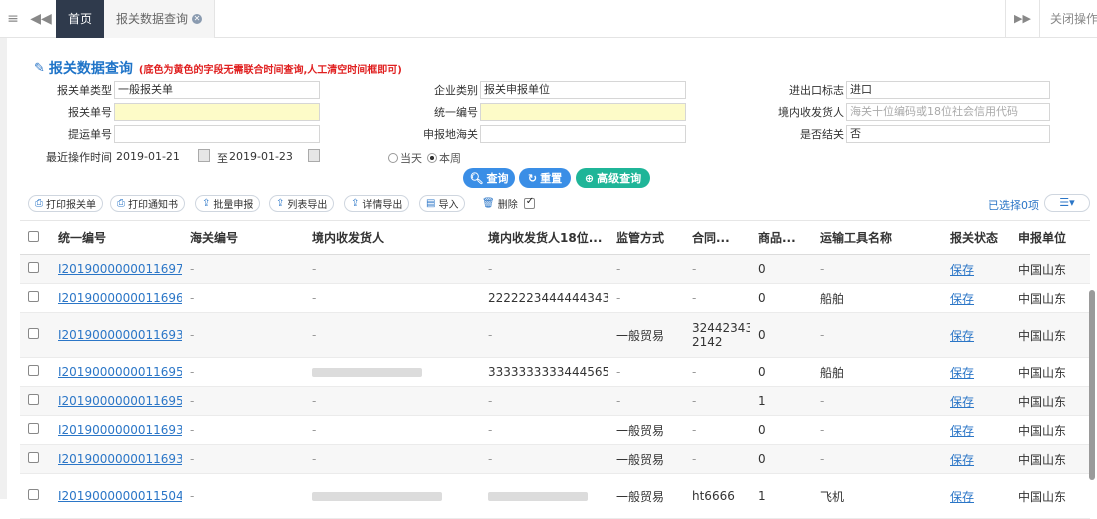 The height and width of the screenshot is (519, 1097). I want to click on id-link: I20190000000116959, so click(120, 372).